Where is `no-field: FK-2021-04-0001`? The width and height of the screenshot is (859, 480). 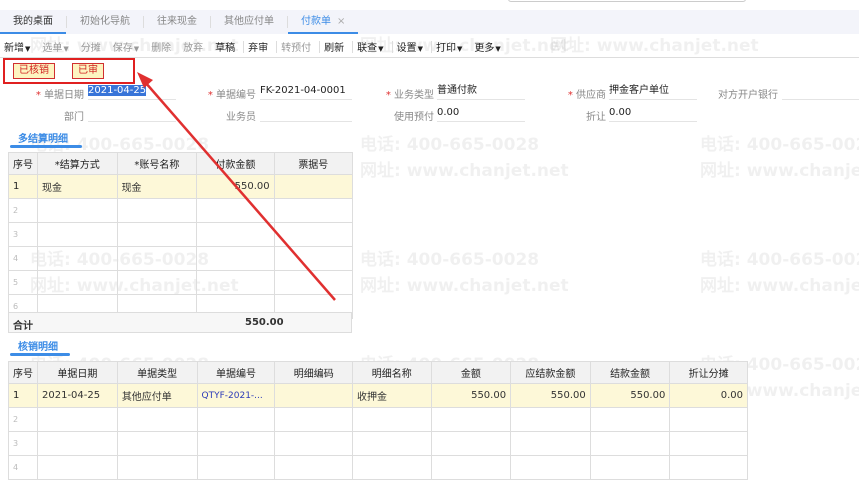
no-field: FK-2021-04-0001 is located at coordinates (306, 92).